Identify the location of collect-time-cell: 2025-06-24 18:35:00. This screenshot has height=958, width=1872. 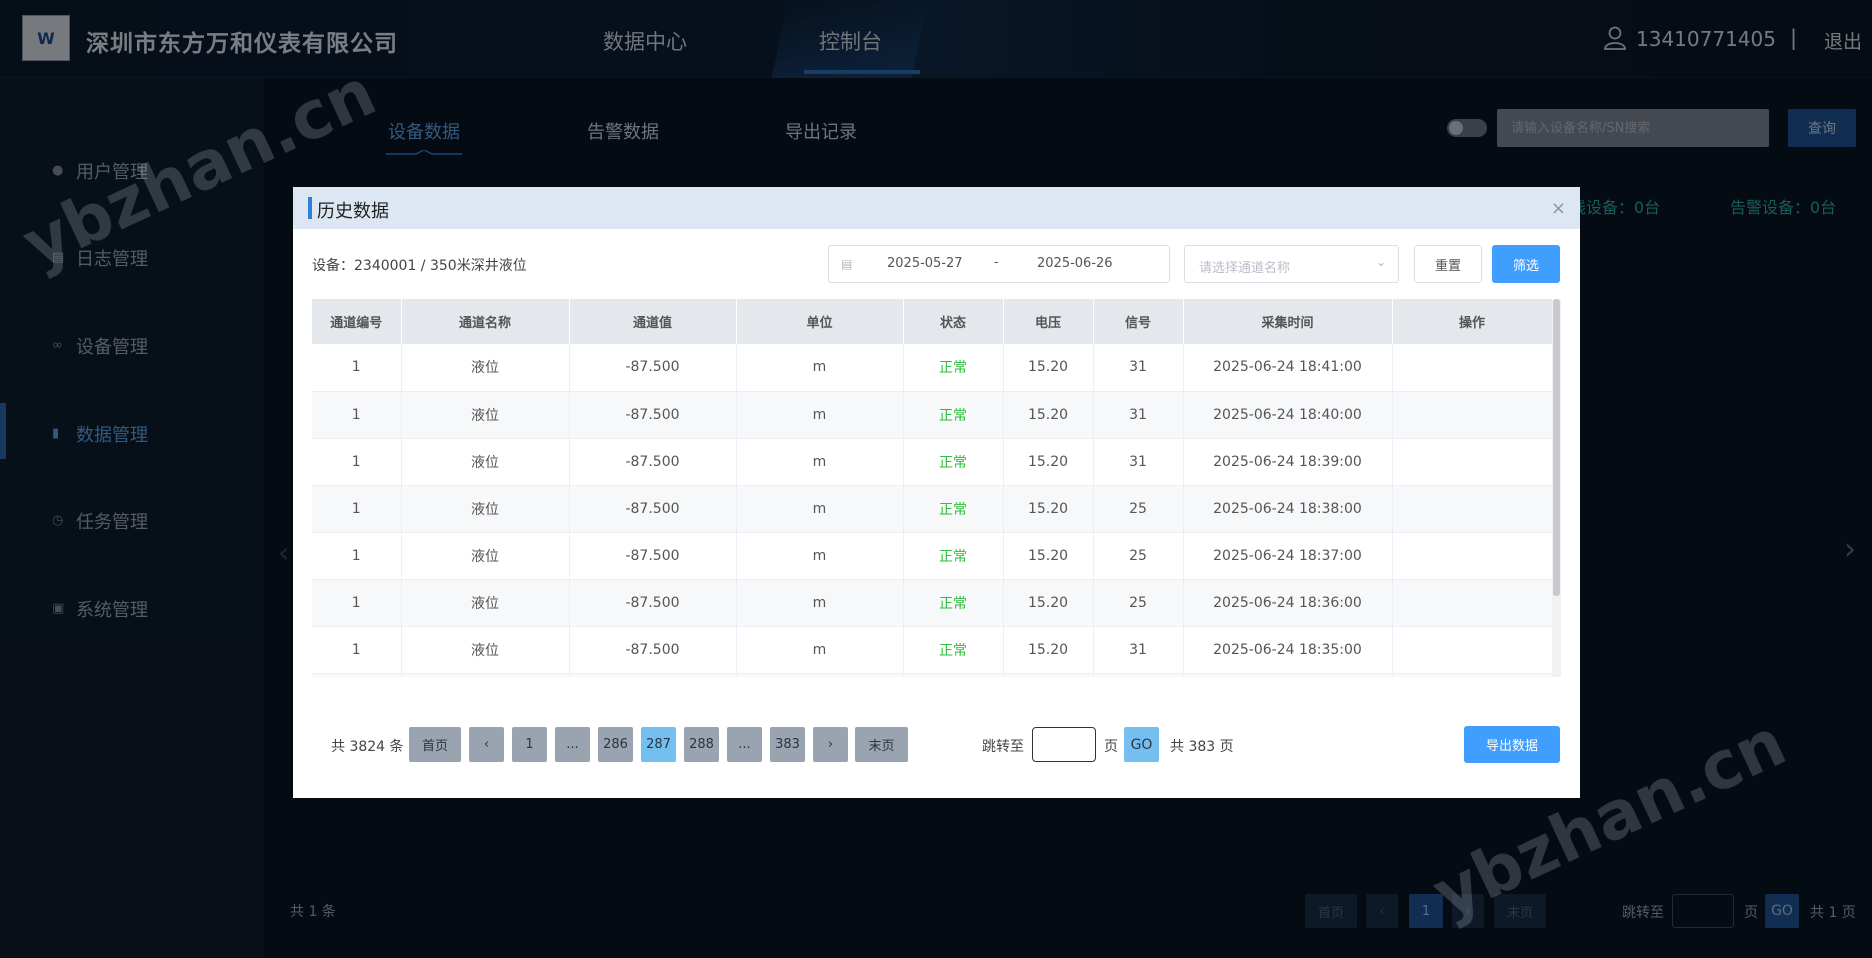
(1288, 650).